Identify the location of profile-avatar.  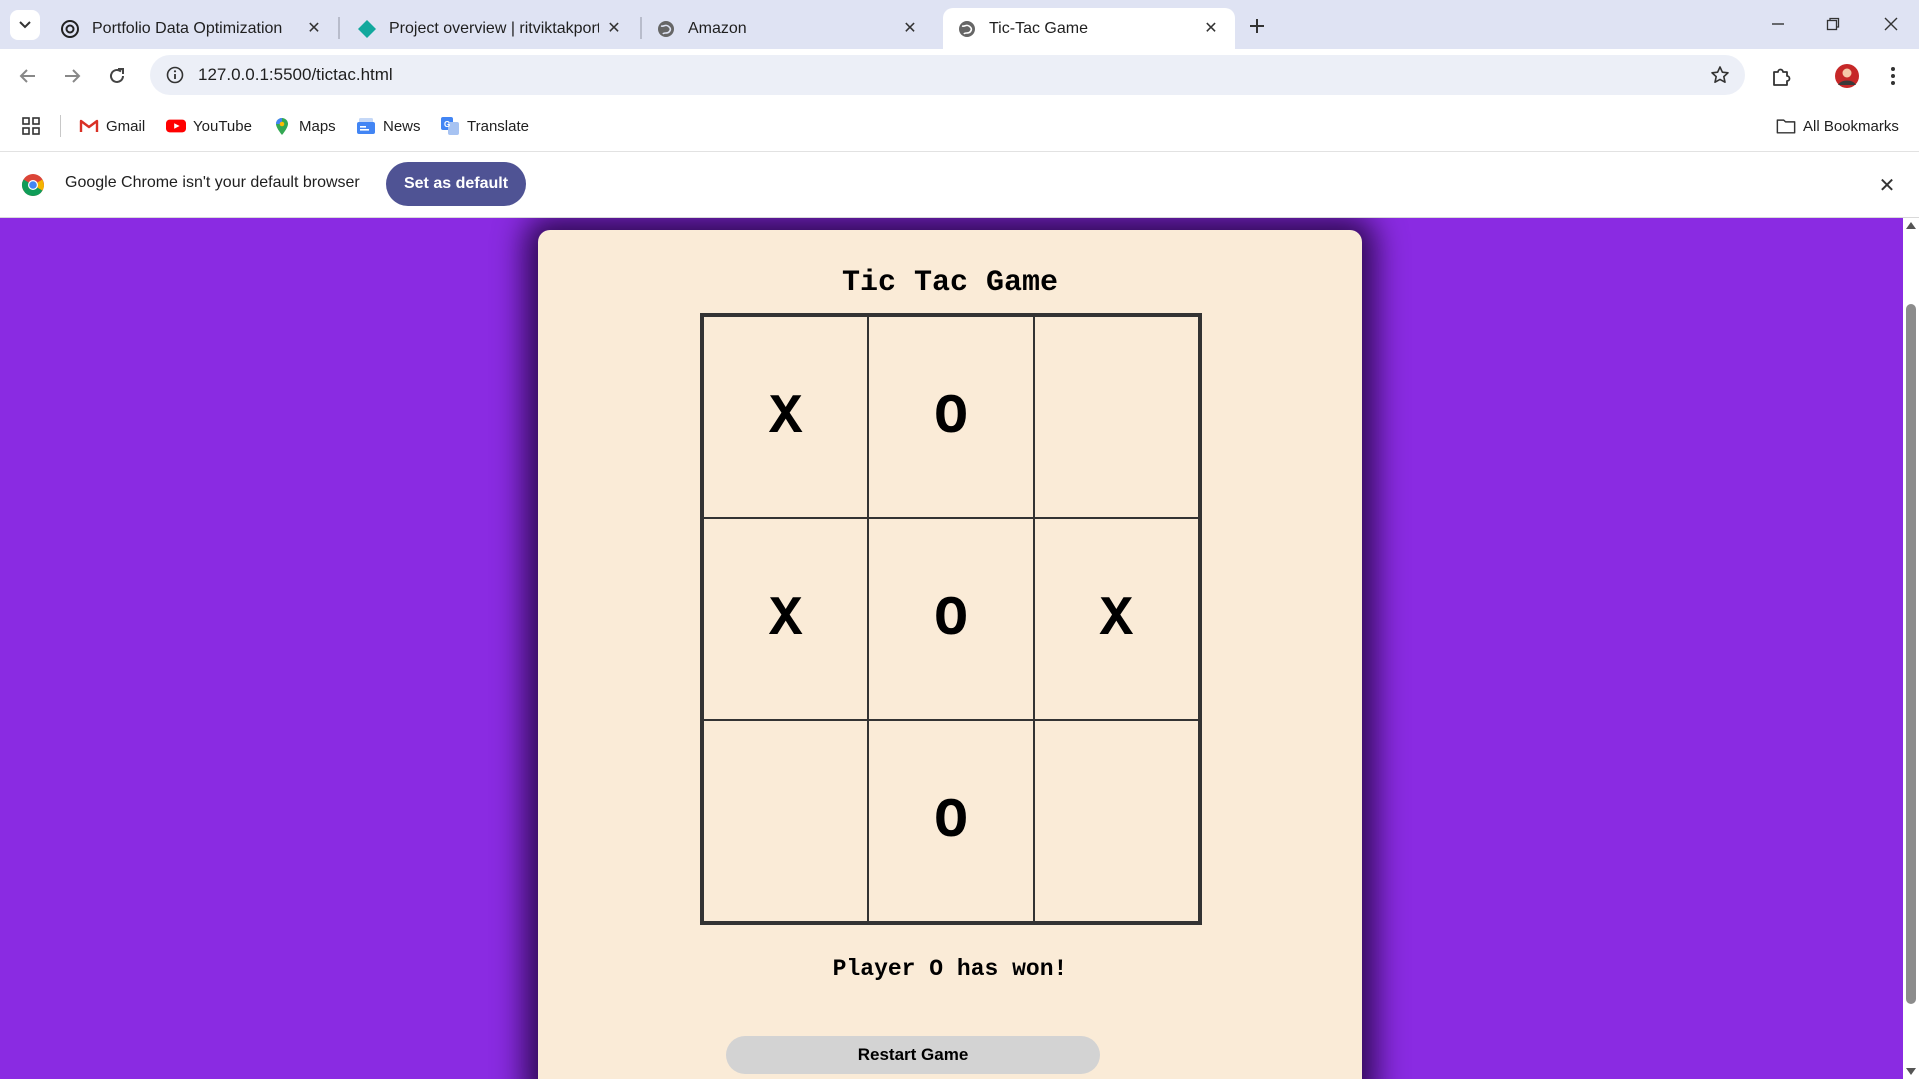
(1847, 76).